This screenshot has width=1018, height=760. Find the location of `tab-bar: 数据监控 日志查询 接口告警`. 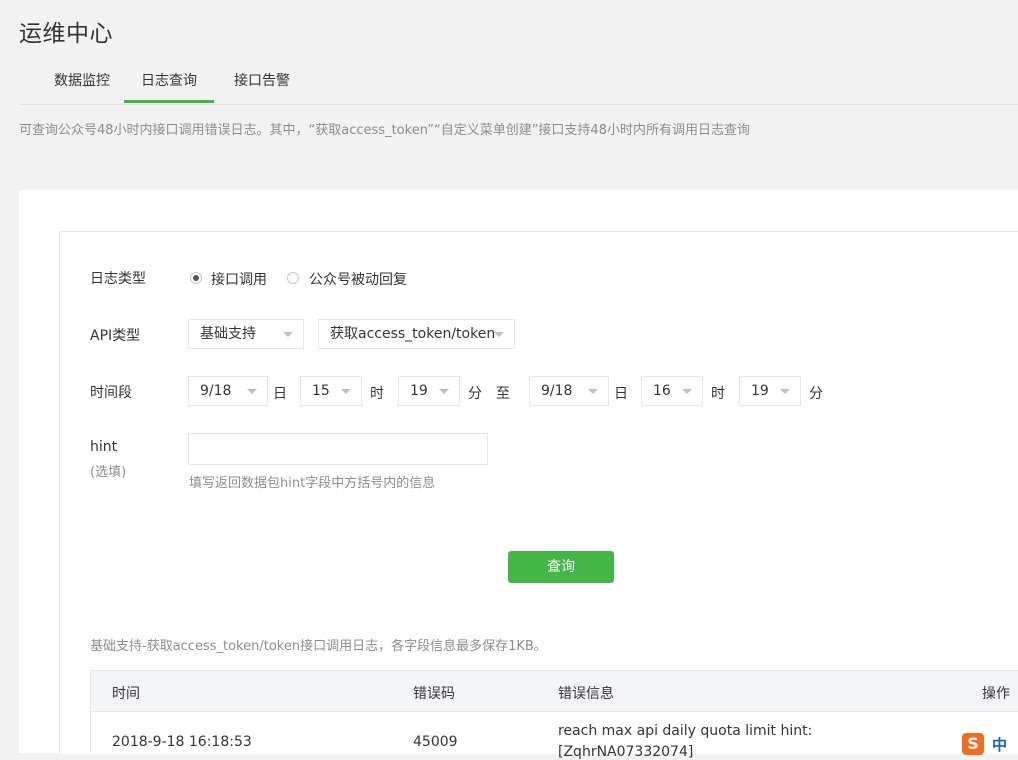

tab-bar: 数据监控 日志查询 接口告警 is located at coordinates (518, 83).